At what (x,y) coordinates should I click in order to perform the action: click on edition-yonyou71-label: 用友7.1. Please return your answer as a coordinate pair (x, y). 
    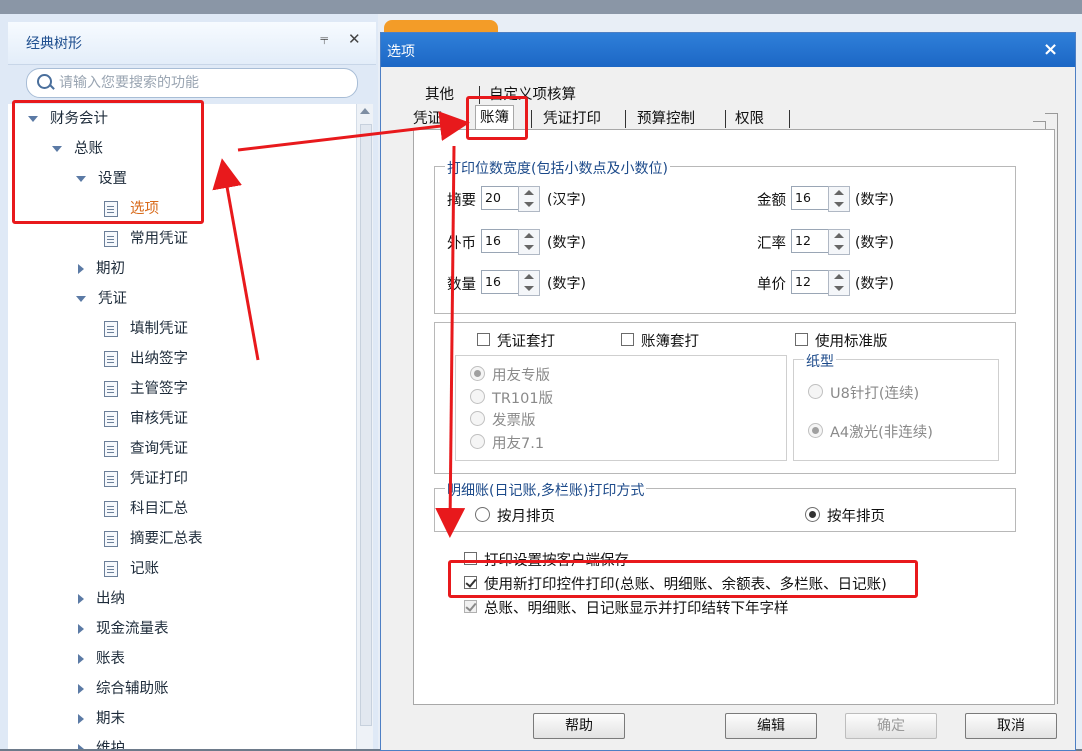
    Looking at the image, I should click on (518, 444).